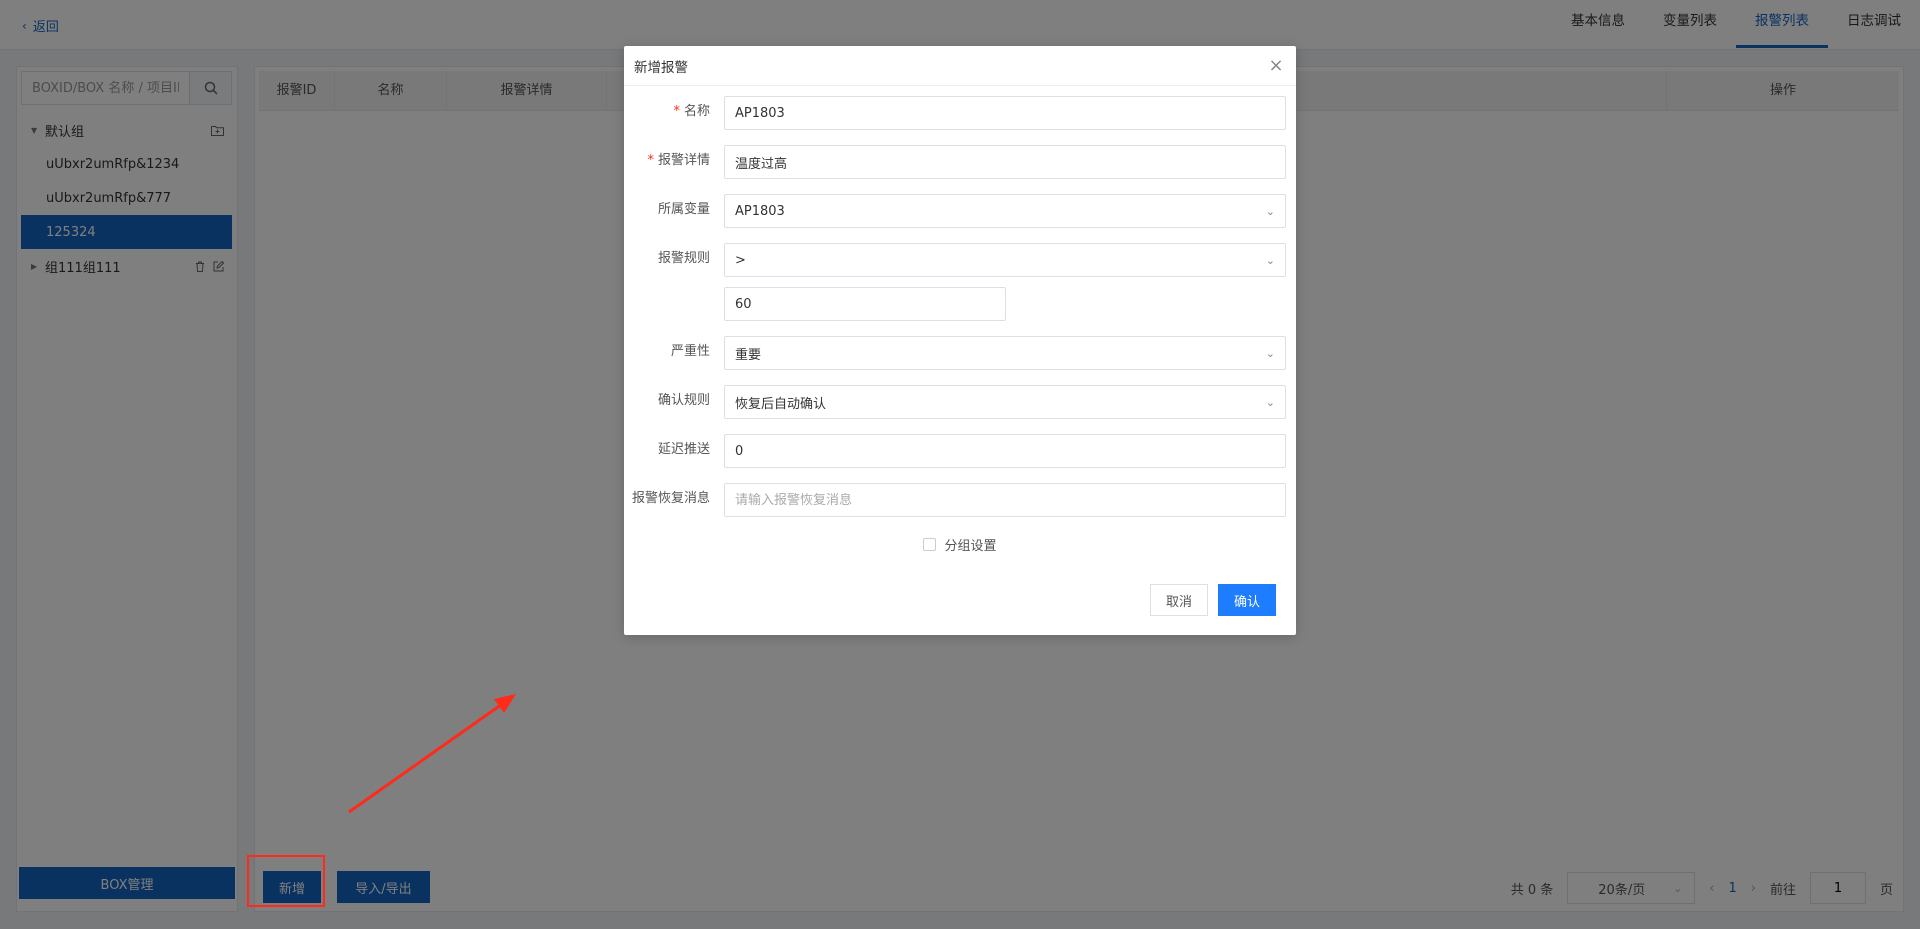  I want to click on group-setting-checkbox, so click(930, 544).